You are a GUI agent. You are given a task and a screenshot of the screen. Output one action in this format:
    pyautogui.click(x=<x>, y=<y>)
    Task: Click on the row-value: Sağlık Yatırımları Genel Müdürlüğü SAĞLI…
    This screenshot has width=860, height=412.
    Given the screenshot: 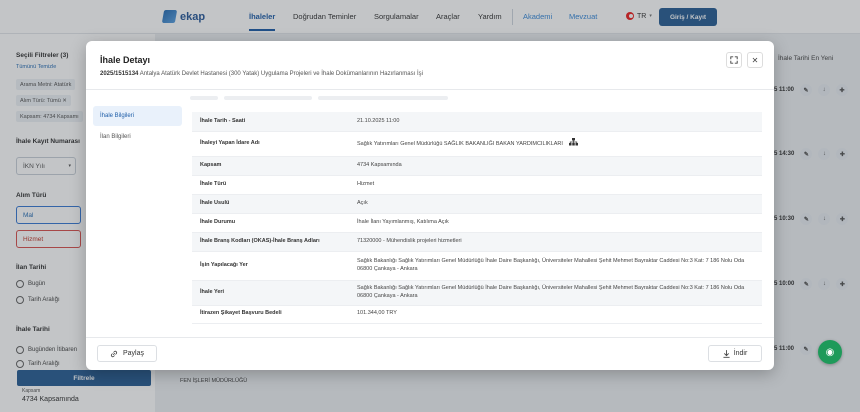 What is the action you would take?
    pyautogui.click(x=460, y=143)
    